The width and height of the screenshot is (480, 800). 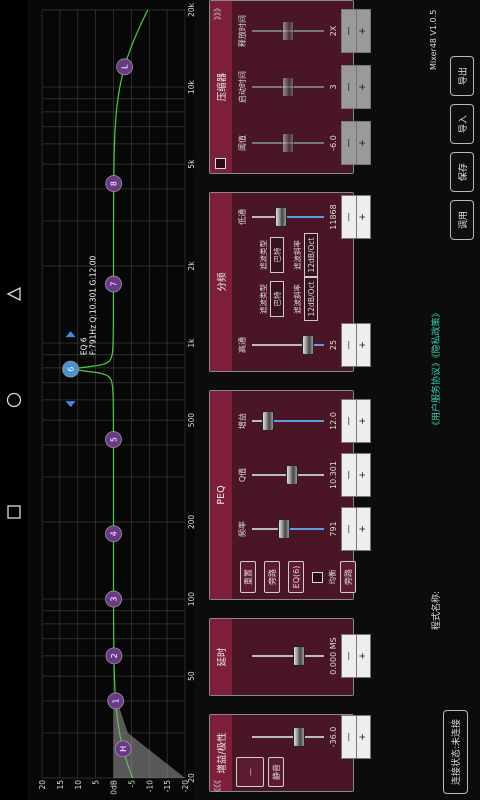 I want to click on attack-slider-thumb, so click(x=288, y=87).